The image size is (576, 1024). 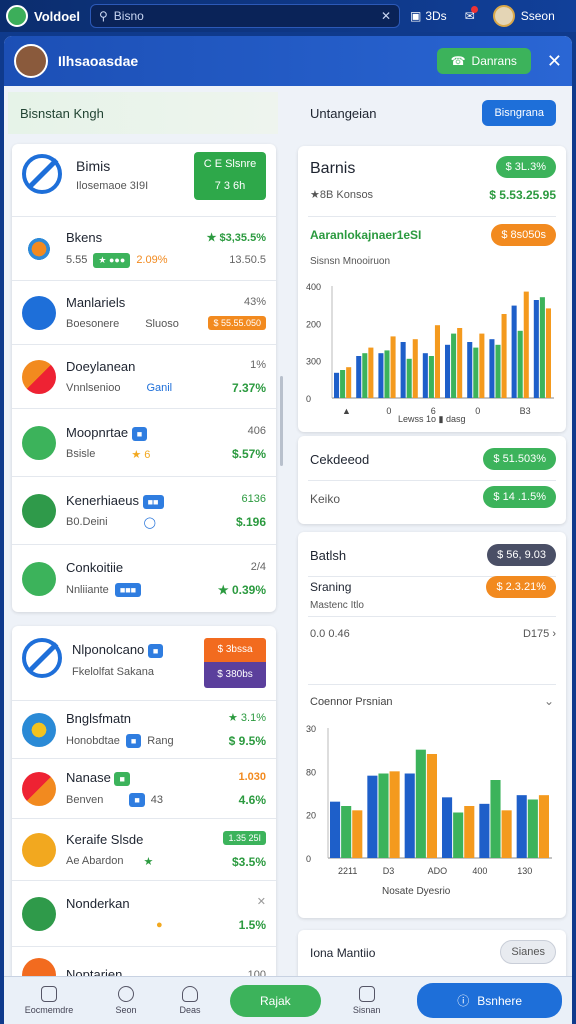 I want to click on tag-badge: ■■■, so click(x=128, y=590).